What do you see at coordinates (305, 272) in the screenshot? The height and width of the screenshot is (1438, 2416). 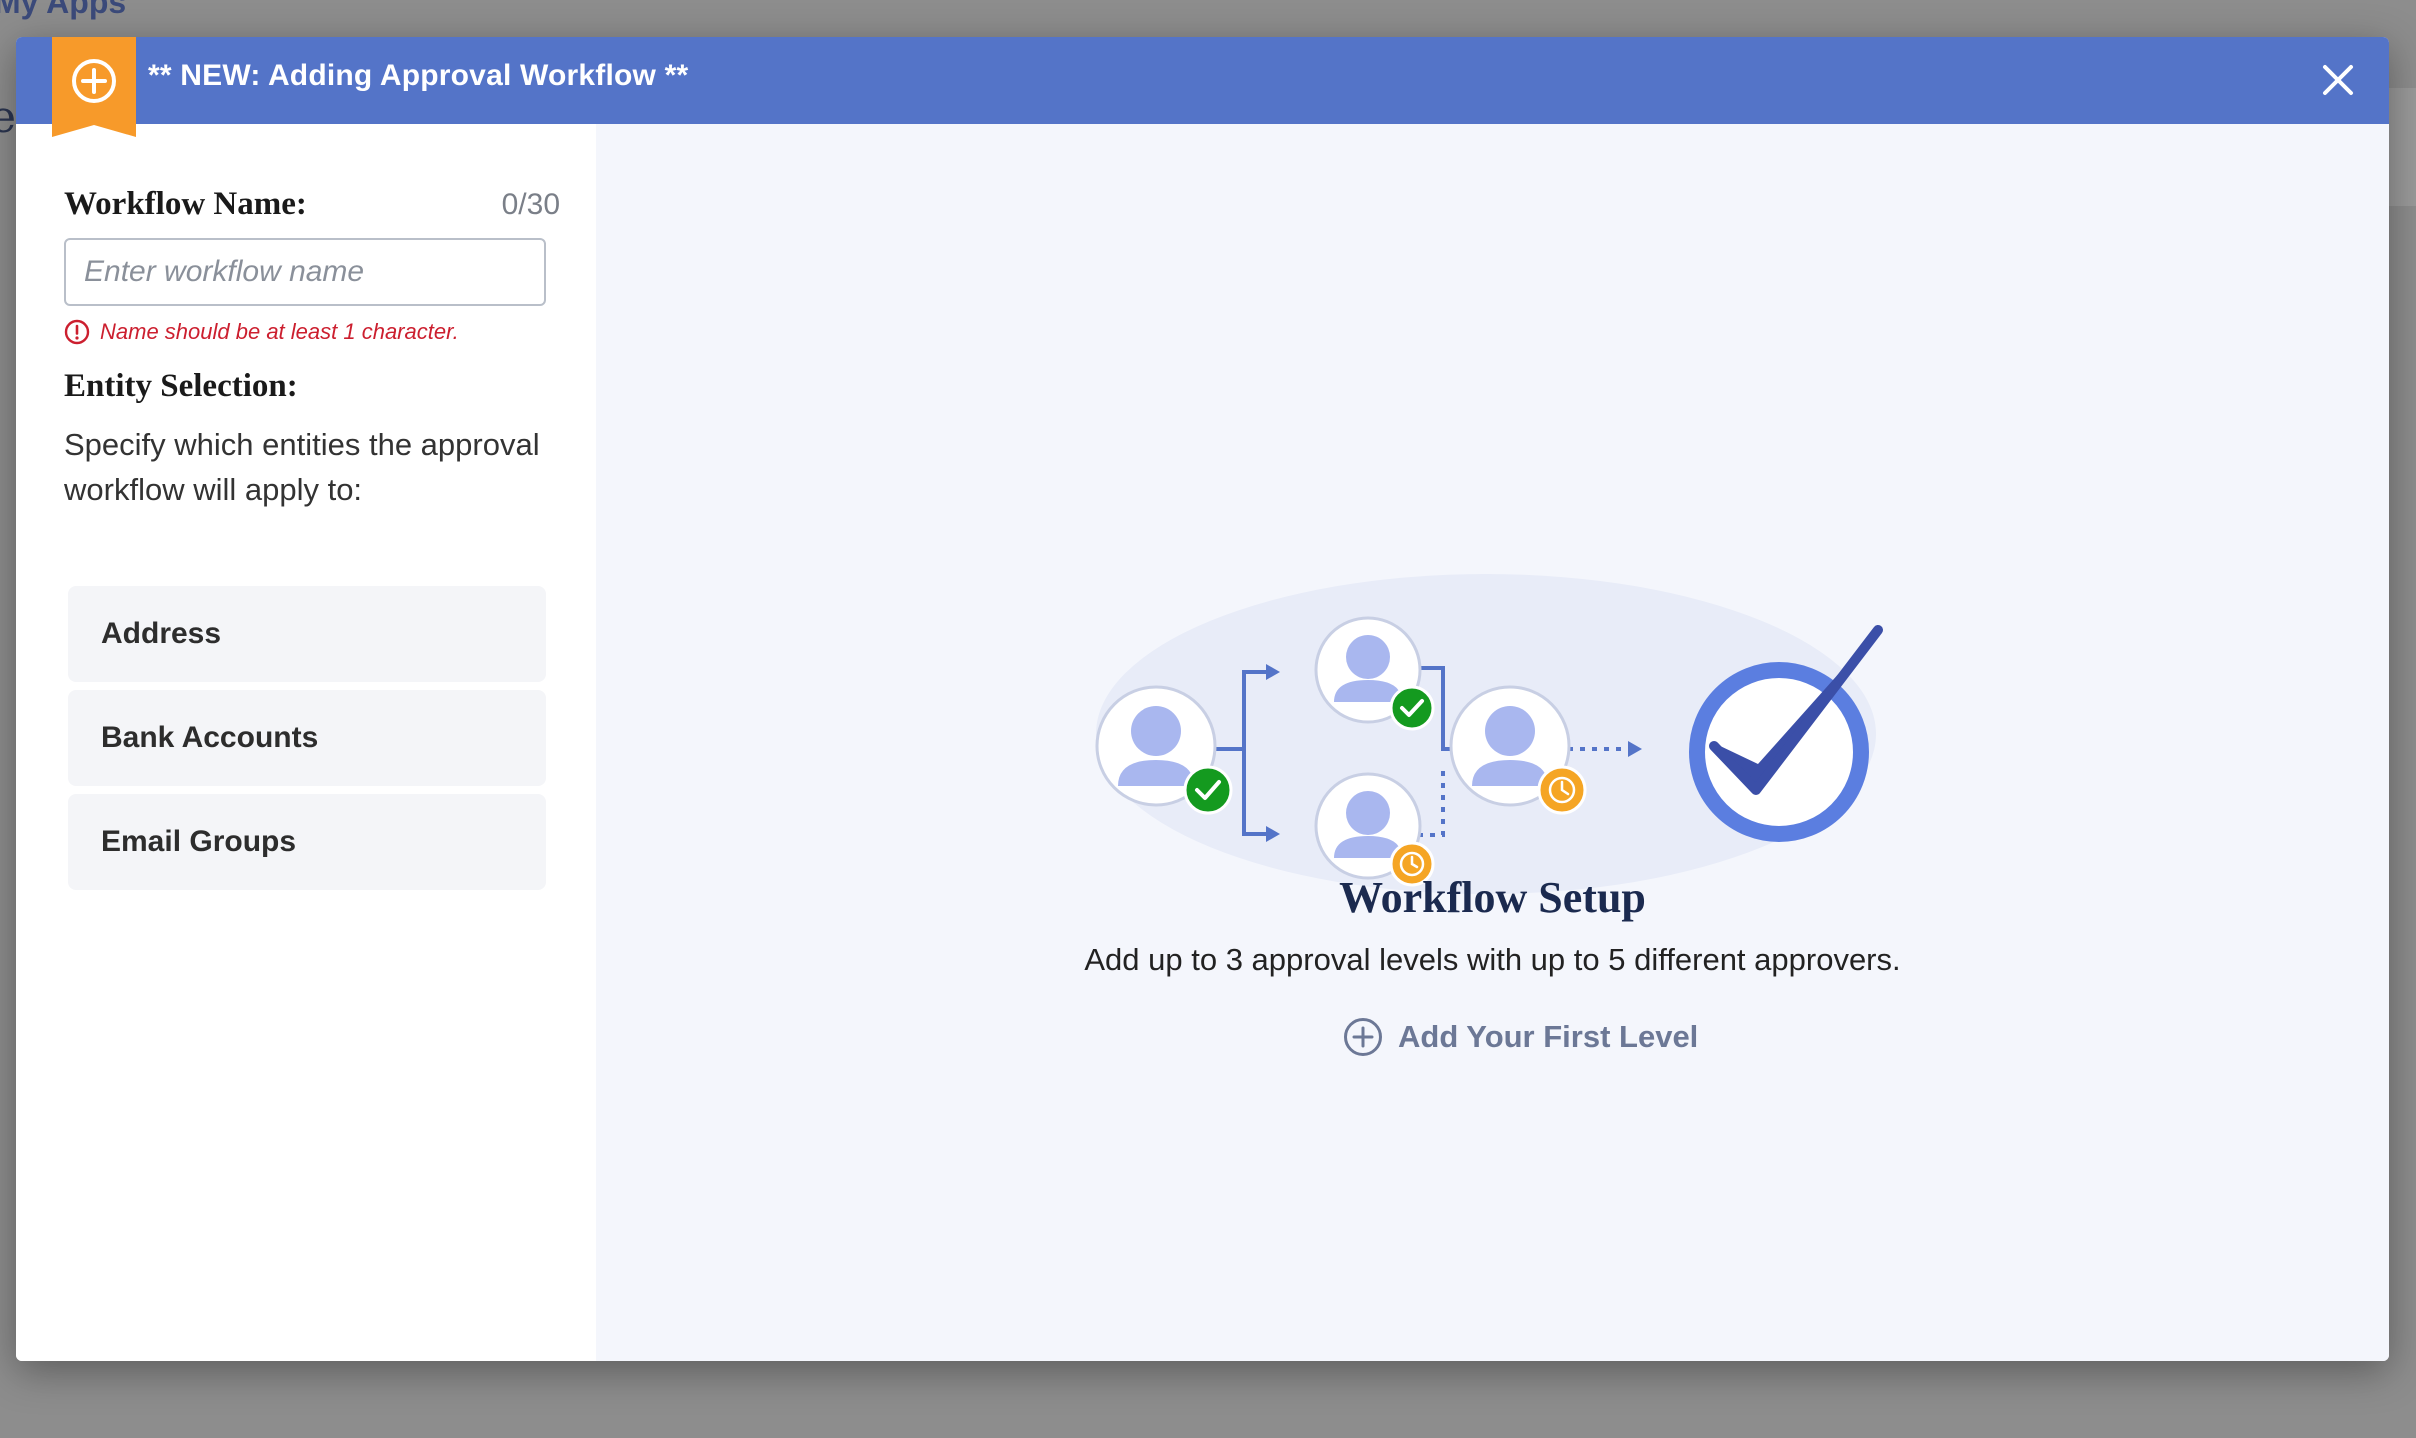 I see `workflow-name-input` at bounding box center [305, 272].